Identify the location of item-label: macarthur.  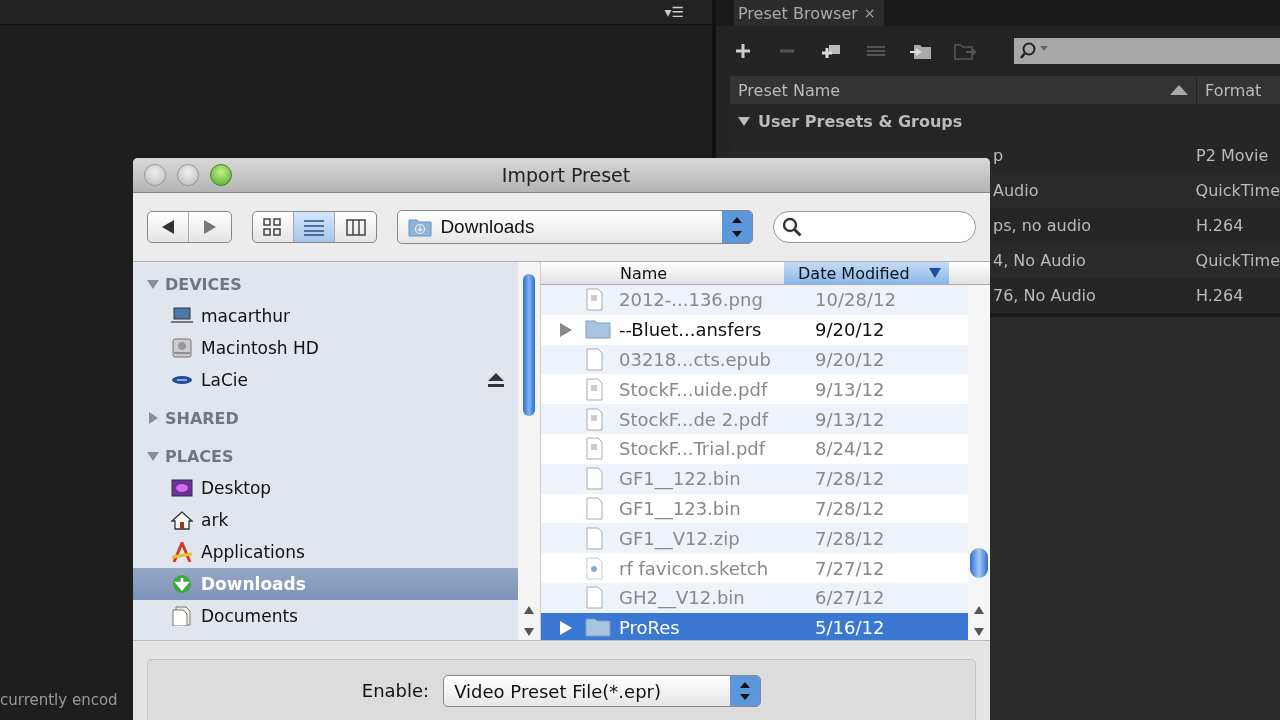
(246, 316).